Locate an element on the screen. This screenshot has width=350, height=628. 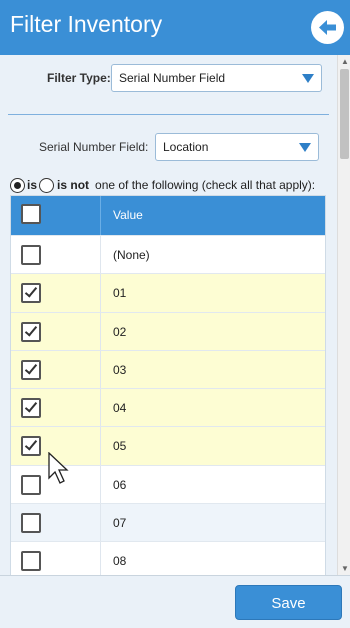
row-value: 06 is located at coordinates (120, 484).